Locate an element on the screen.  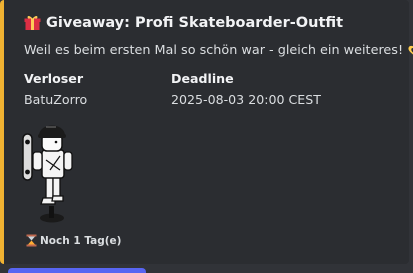
field-value-deadline: 2025-08-03 20:00 CEST is located at coordinates (246, 99).